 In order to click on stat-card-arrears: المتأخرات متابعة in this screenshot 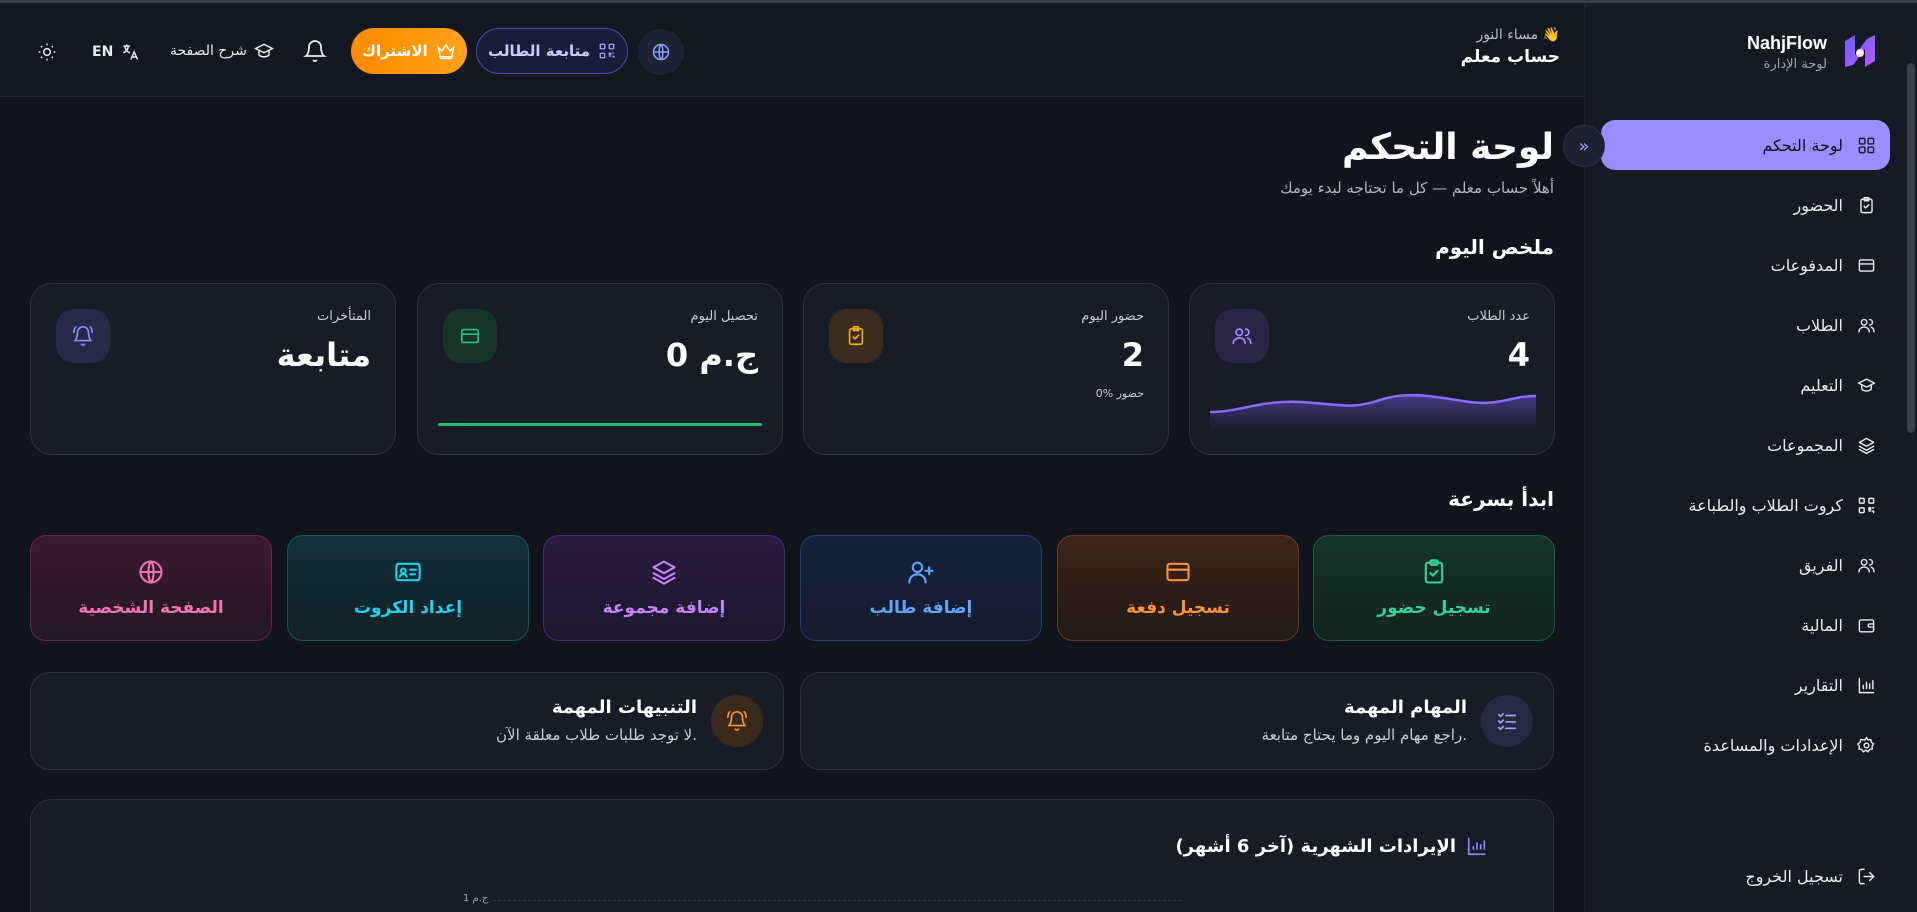, I will do `click(213, 369)`.